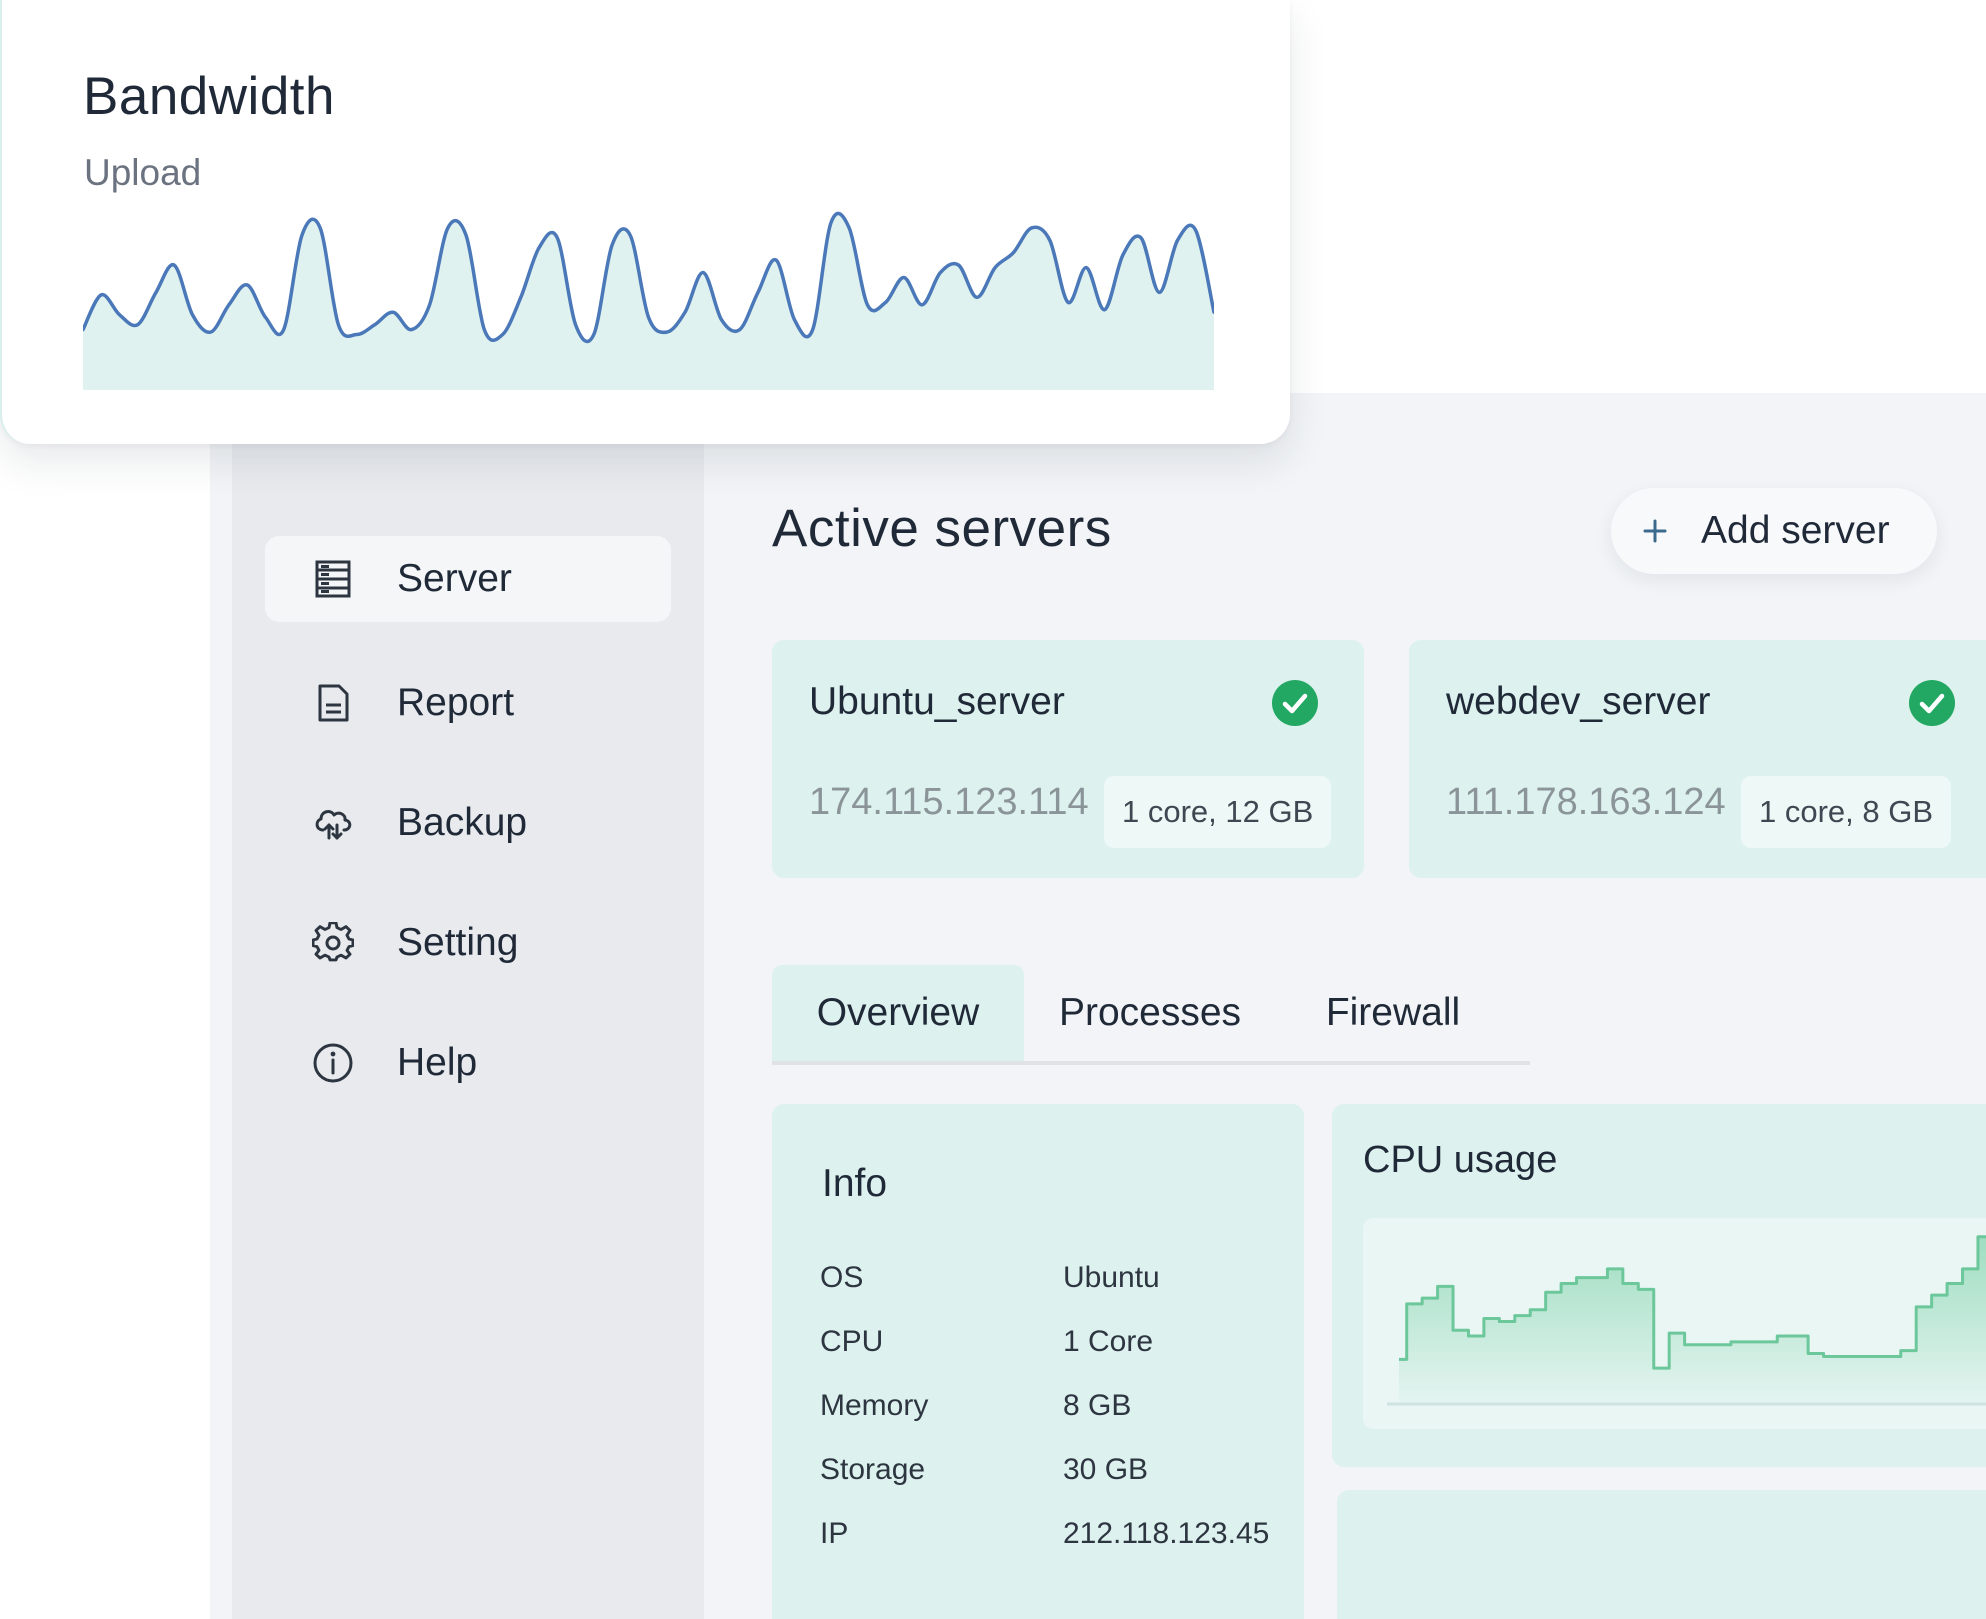 The height and width of the screenshot is (1619, 1986). Describe the element at coordinates (1586, 802) in the screenshot. I see `server-ip: 111.178.163.124` at that location.